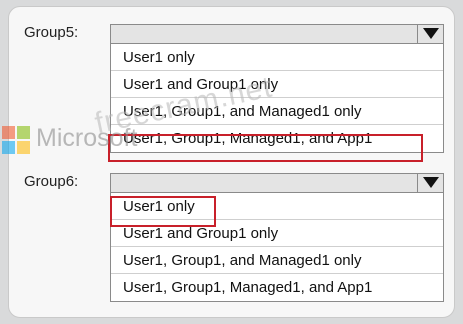 Image resolution: width=463 pixels, height=324 pixels. I want to click on group5-option: User1, Group1, Managed1, and App1, so click(277, 138).